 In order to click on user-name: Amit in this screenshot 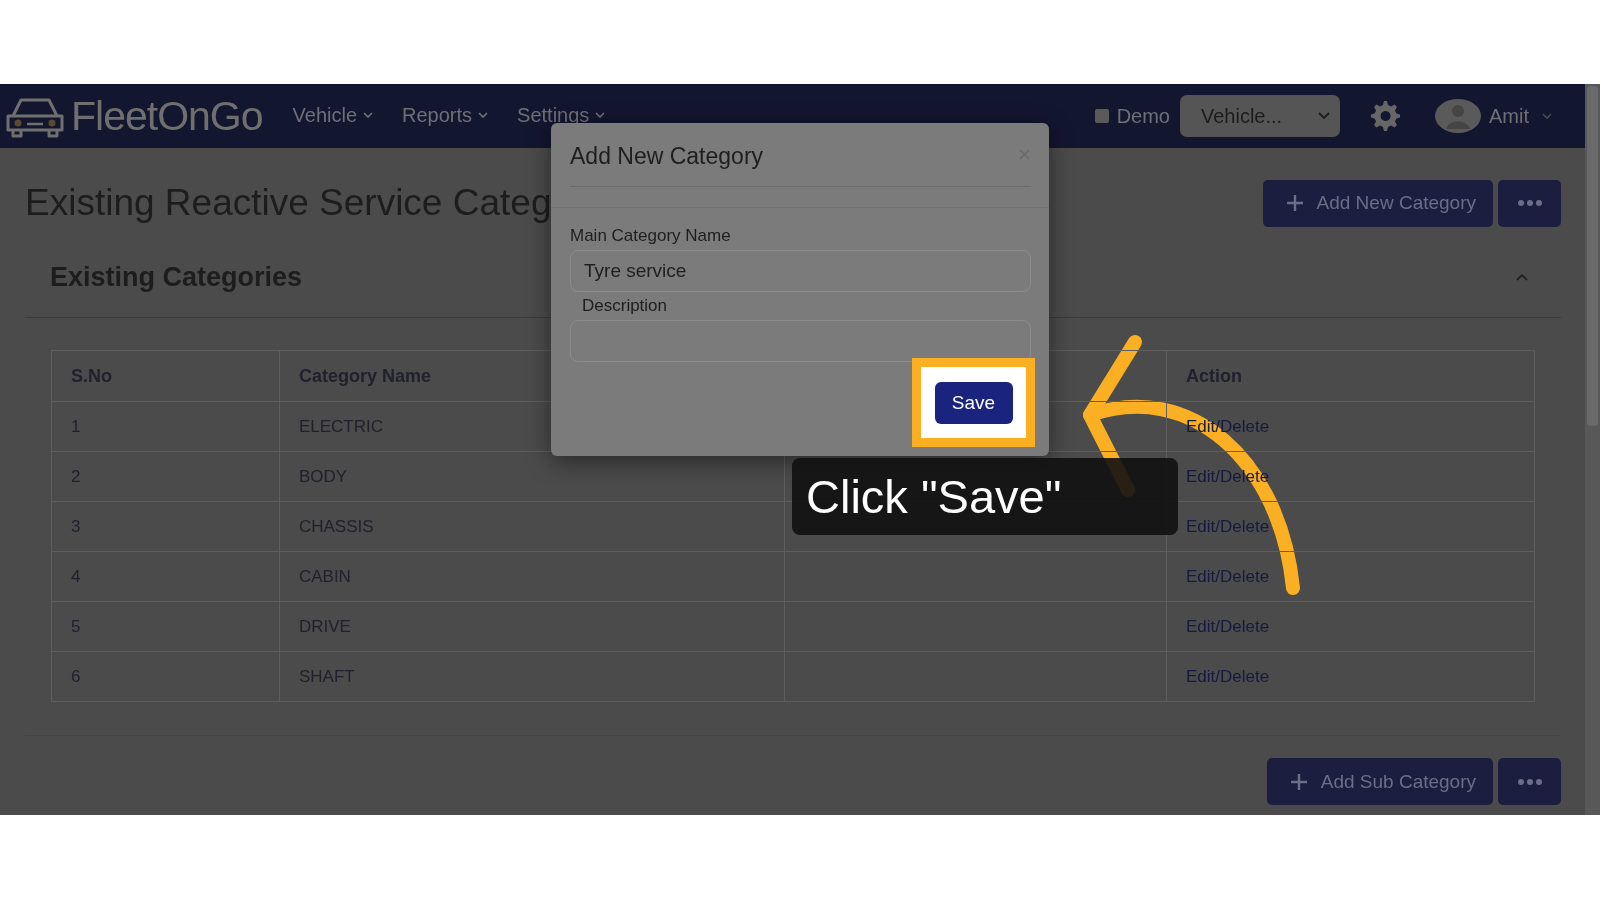, I will do `click(1509, 116)`.